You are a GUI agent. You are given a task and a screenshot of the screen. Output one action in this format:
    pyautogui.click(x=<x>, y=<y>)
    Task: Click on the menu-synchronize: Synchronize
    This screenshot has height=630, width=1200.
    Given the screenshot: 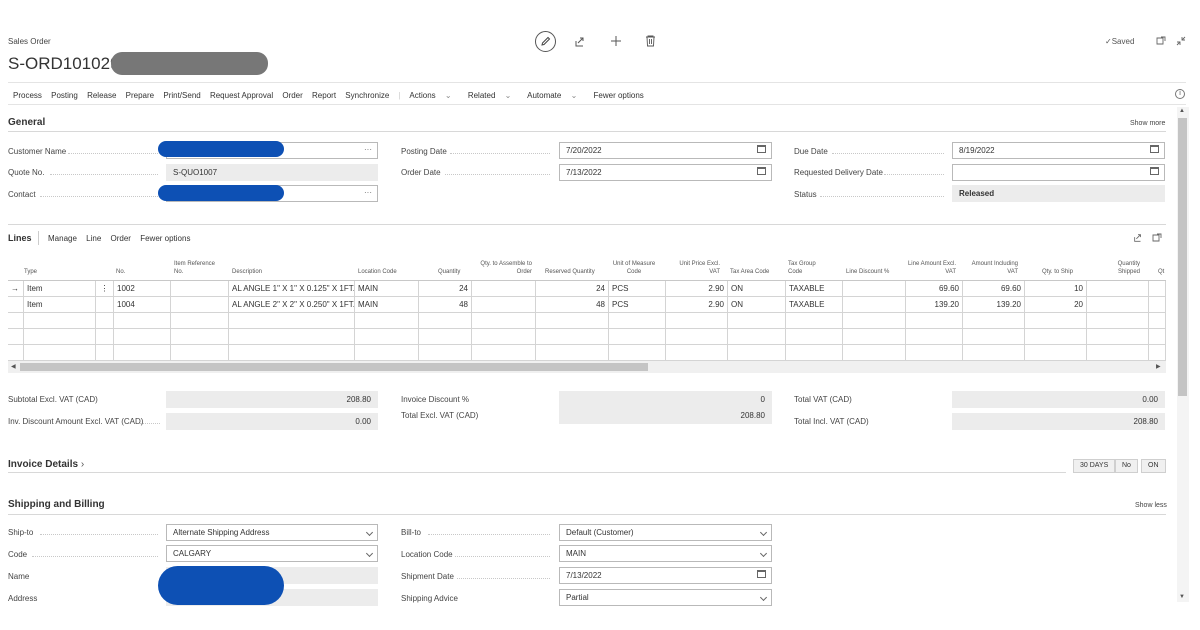 What is the action you would take?
    pyautogui.click(x=367, y=95)
    